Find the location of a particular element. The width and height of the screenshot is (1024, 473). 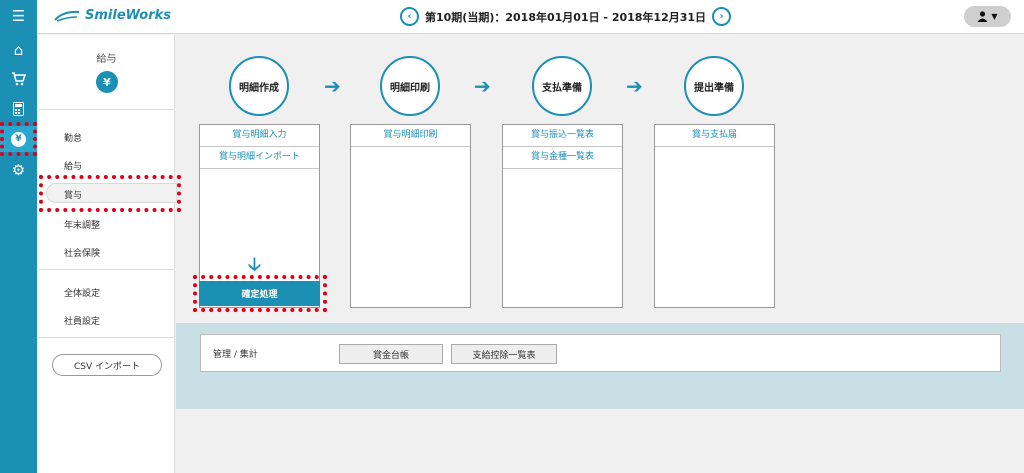

link-bonus-statement-input: 賞与明細入力 is located at coordinates (259, 136).